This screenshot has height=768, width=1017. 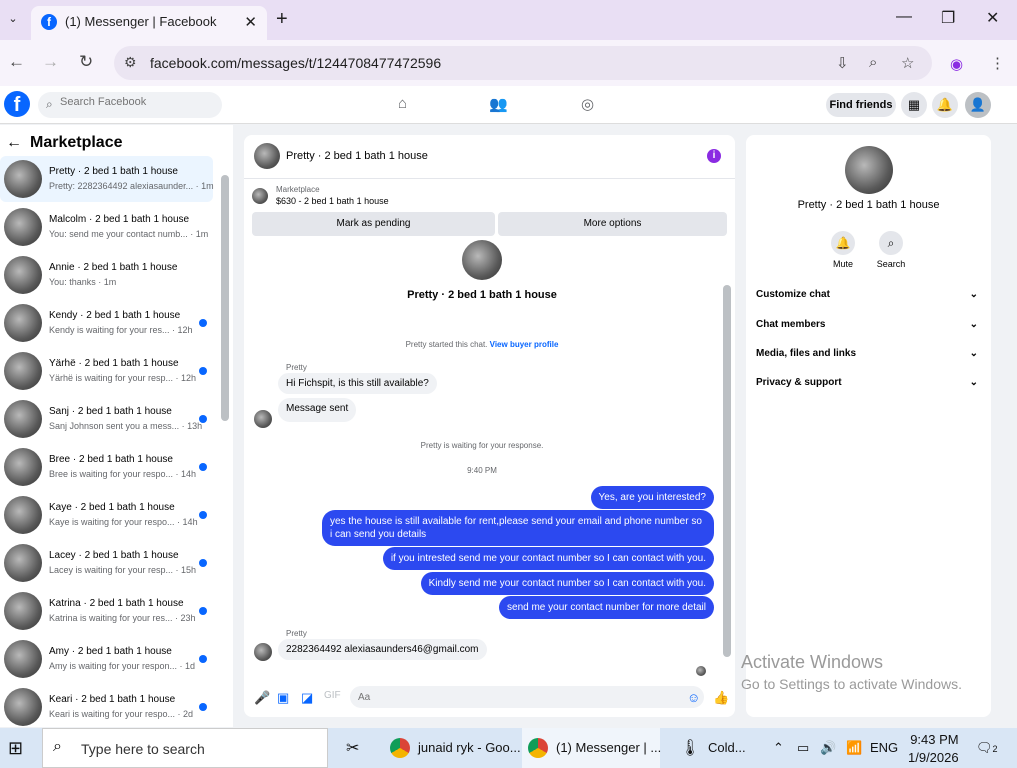 What do you see at coordinates (527, 697) in the screenshot?
I see `message-input` at bounding box center [527, 697].